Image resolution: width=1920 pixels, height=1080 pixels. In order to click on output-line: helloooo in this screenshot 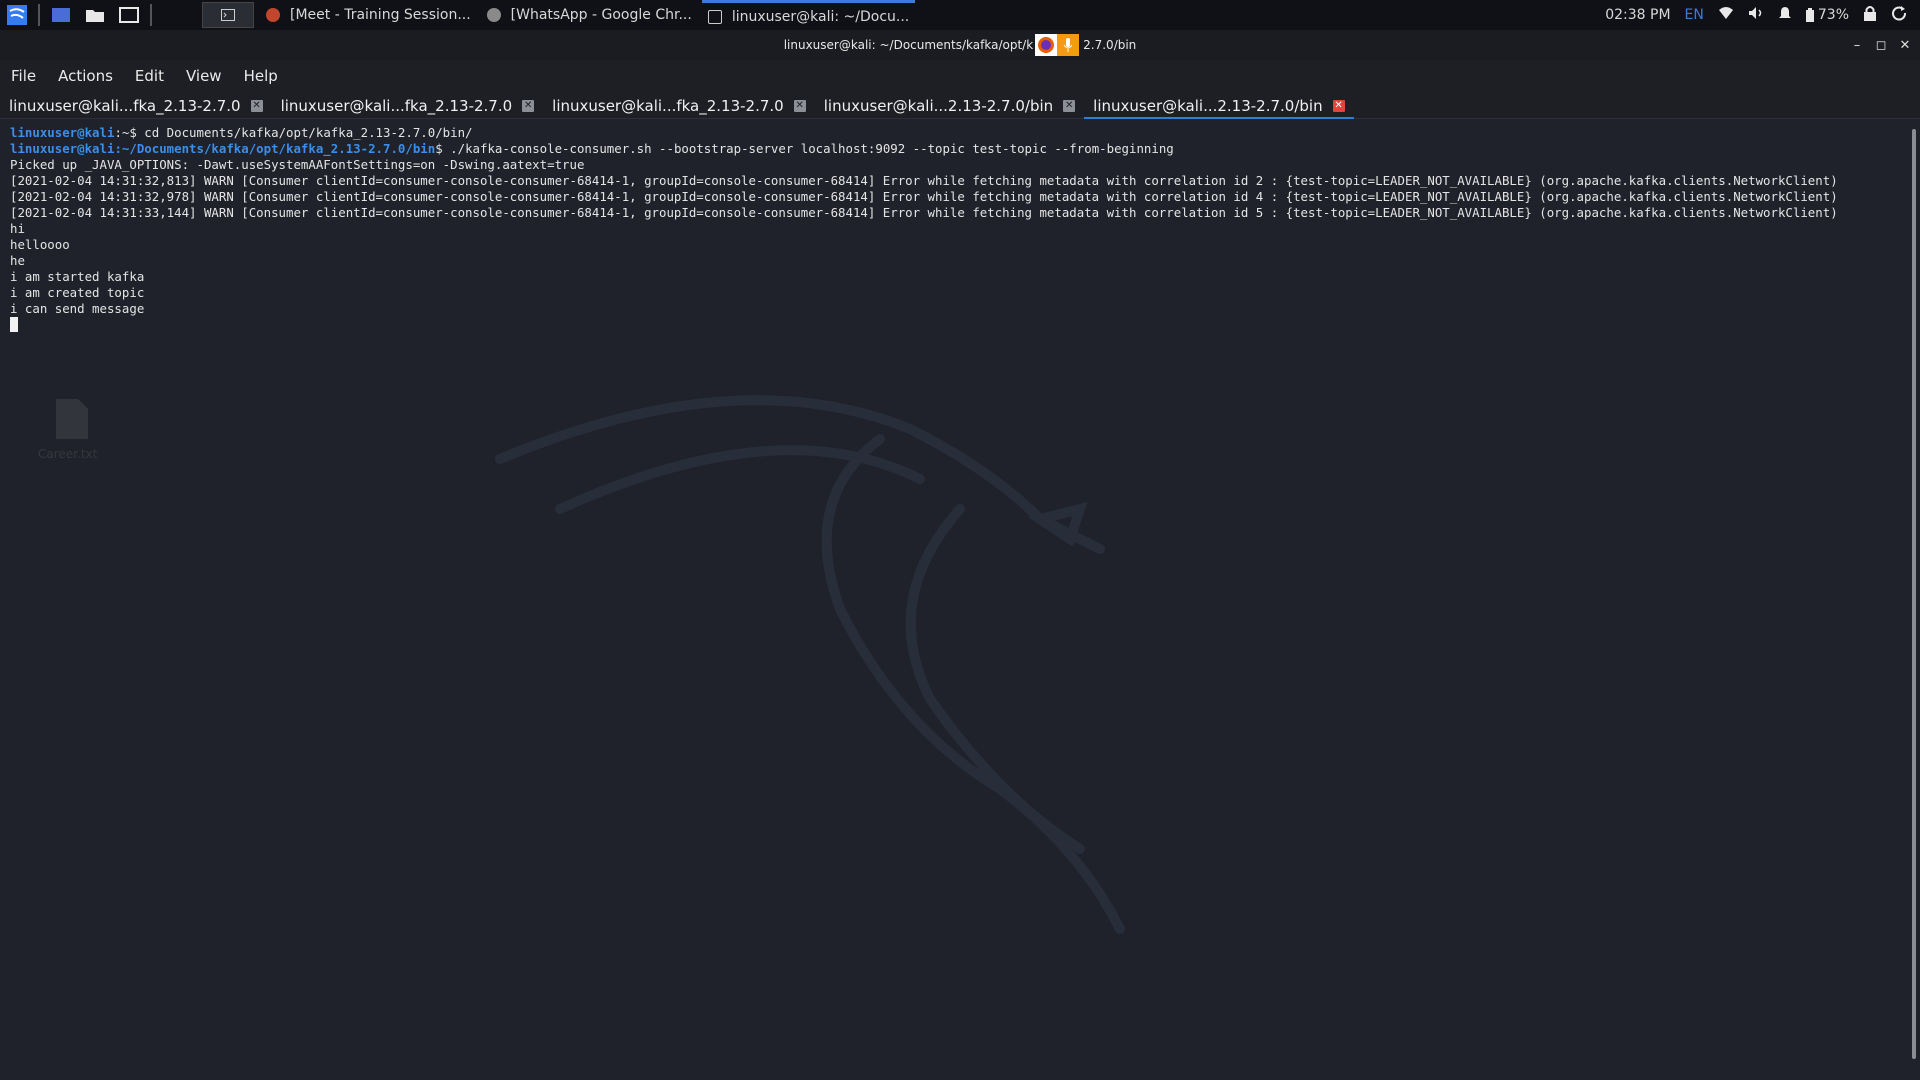, I will do `click(40, 244)`.